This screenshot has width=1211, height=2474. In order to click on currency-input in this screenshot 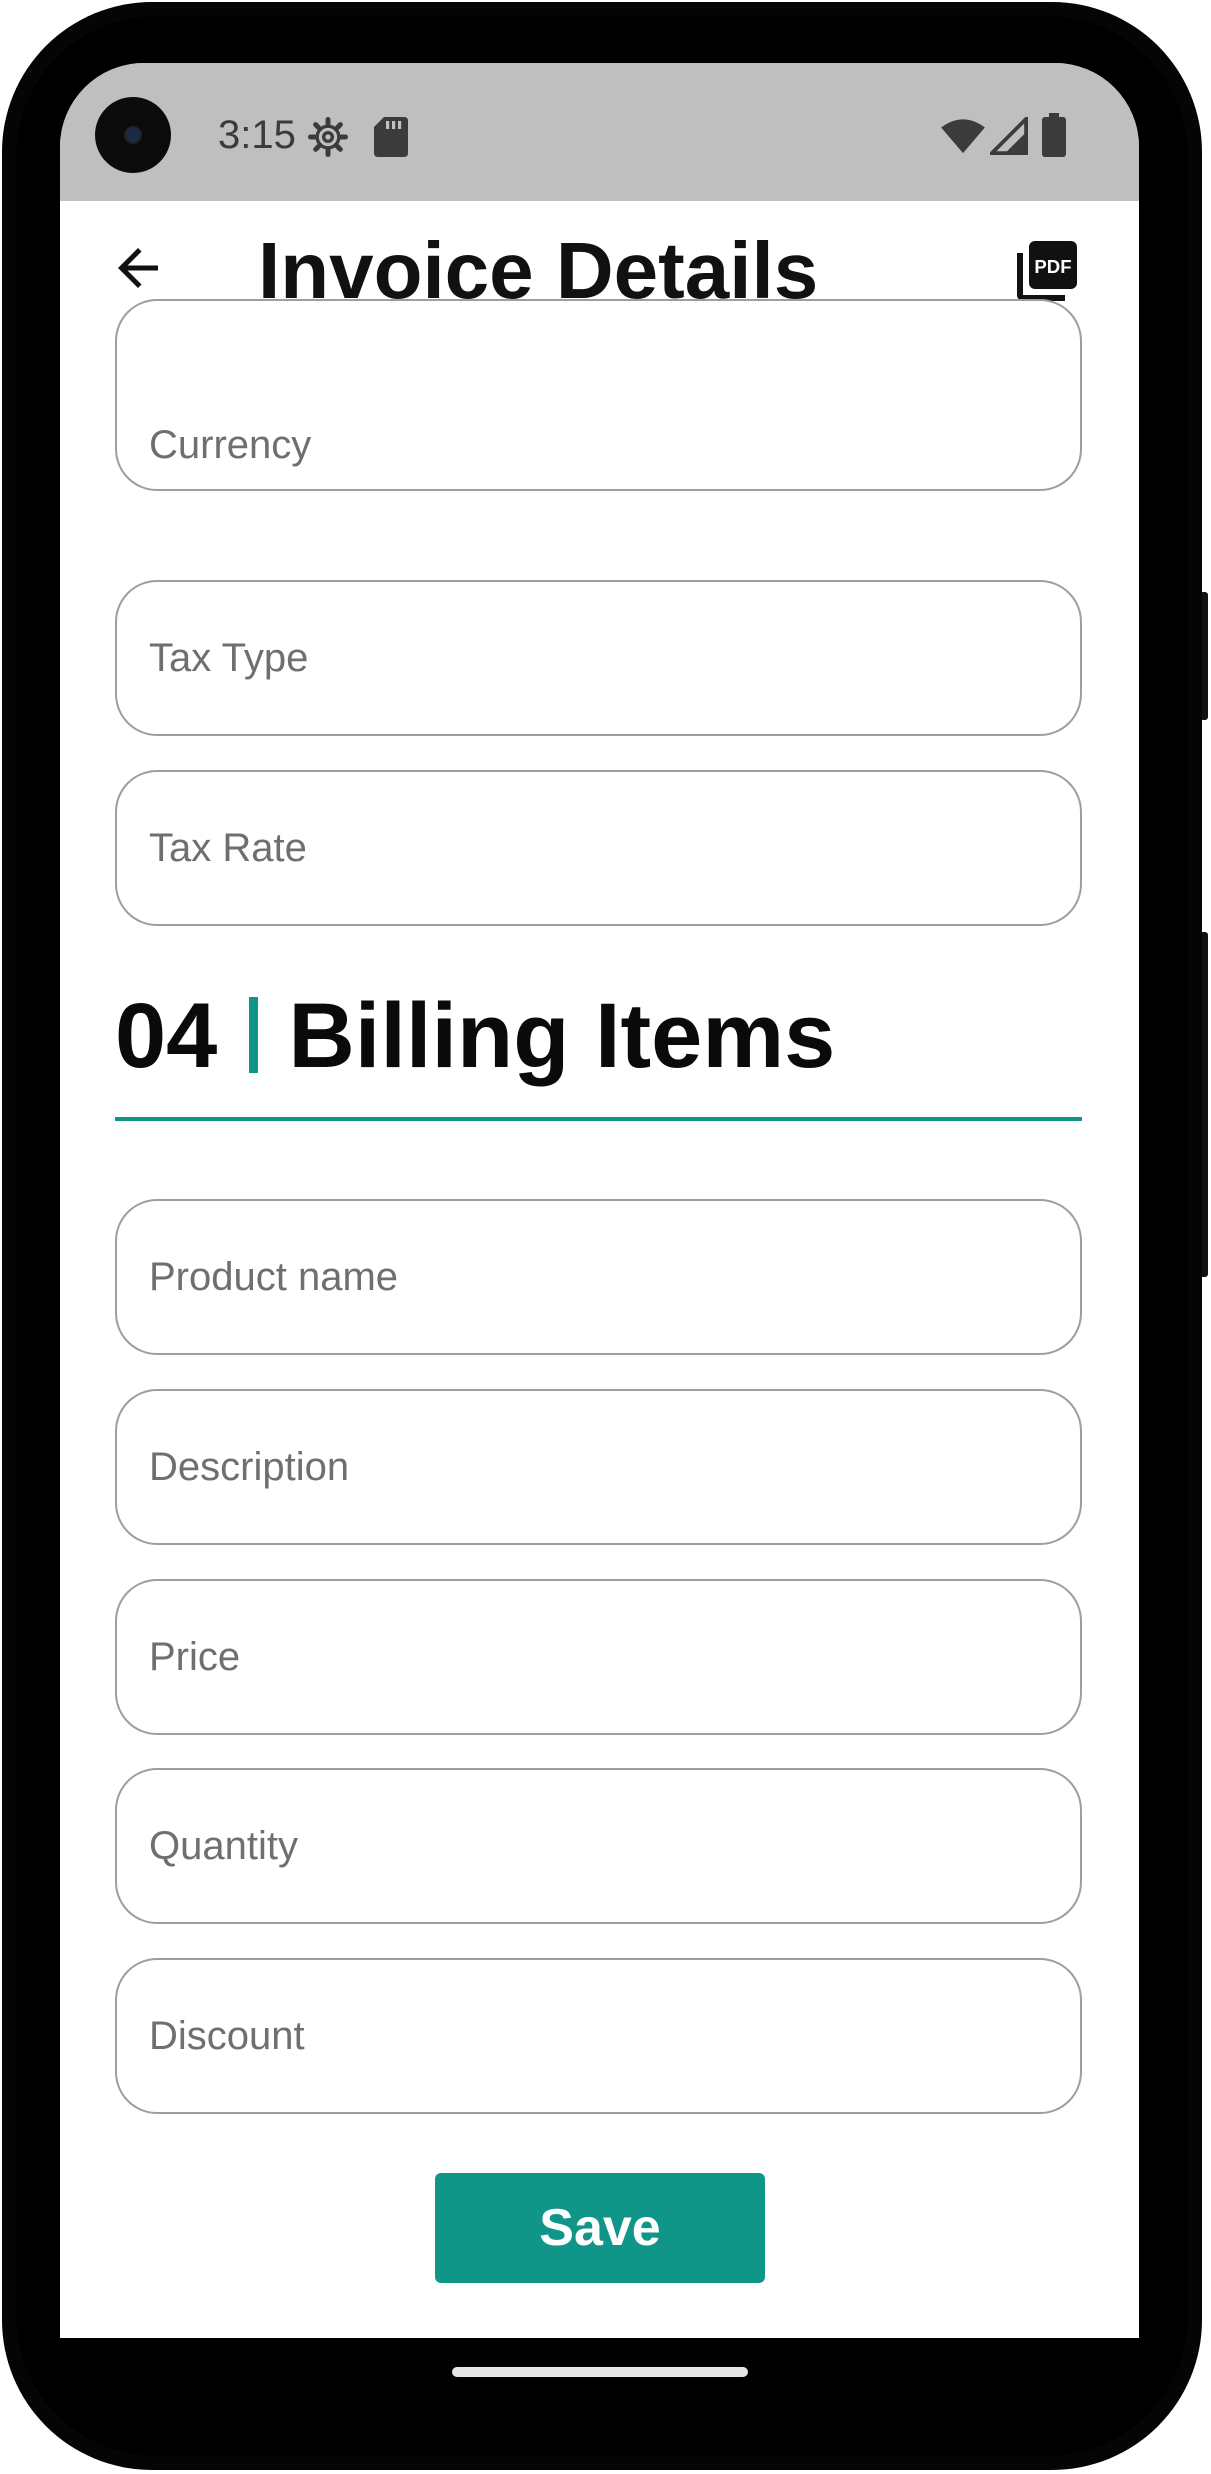, I will do `click(599, 445)`.